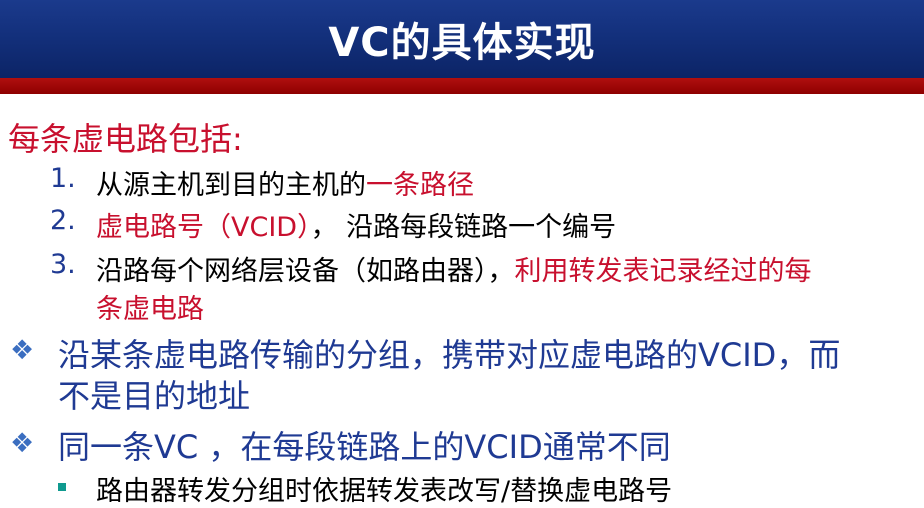  I want to click on item-2-highlight: 虚电路号（VCID）, so click(203, 227).